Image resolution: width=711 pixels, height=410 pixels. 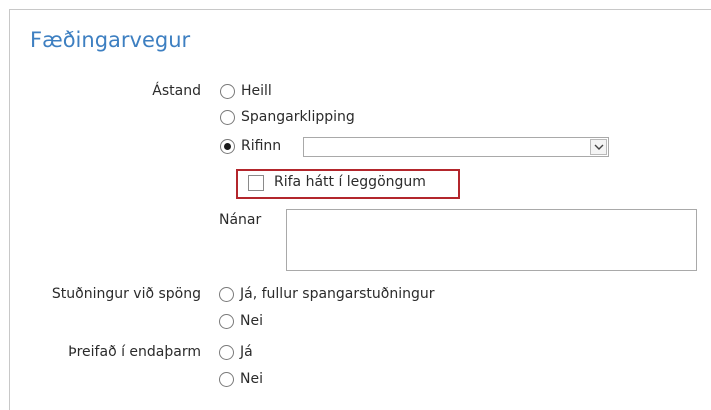 What do you see at coordinates (350, 182) in the screenshot?
I see `rifa-hatt-label: Rifa hátt í leggöngum` at bounding box center [350, 182].